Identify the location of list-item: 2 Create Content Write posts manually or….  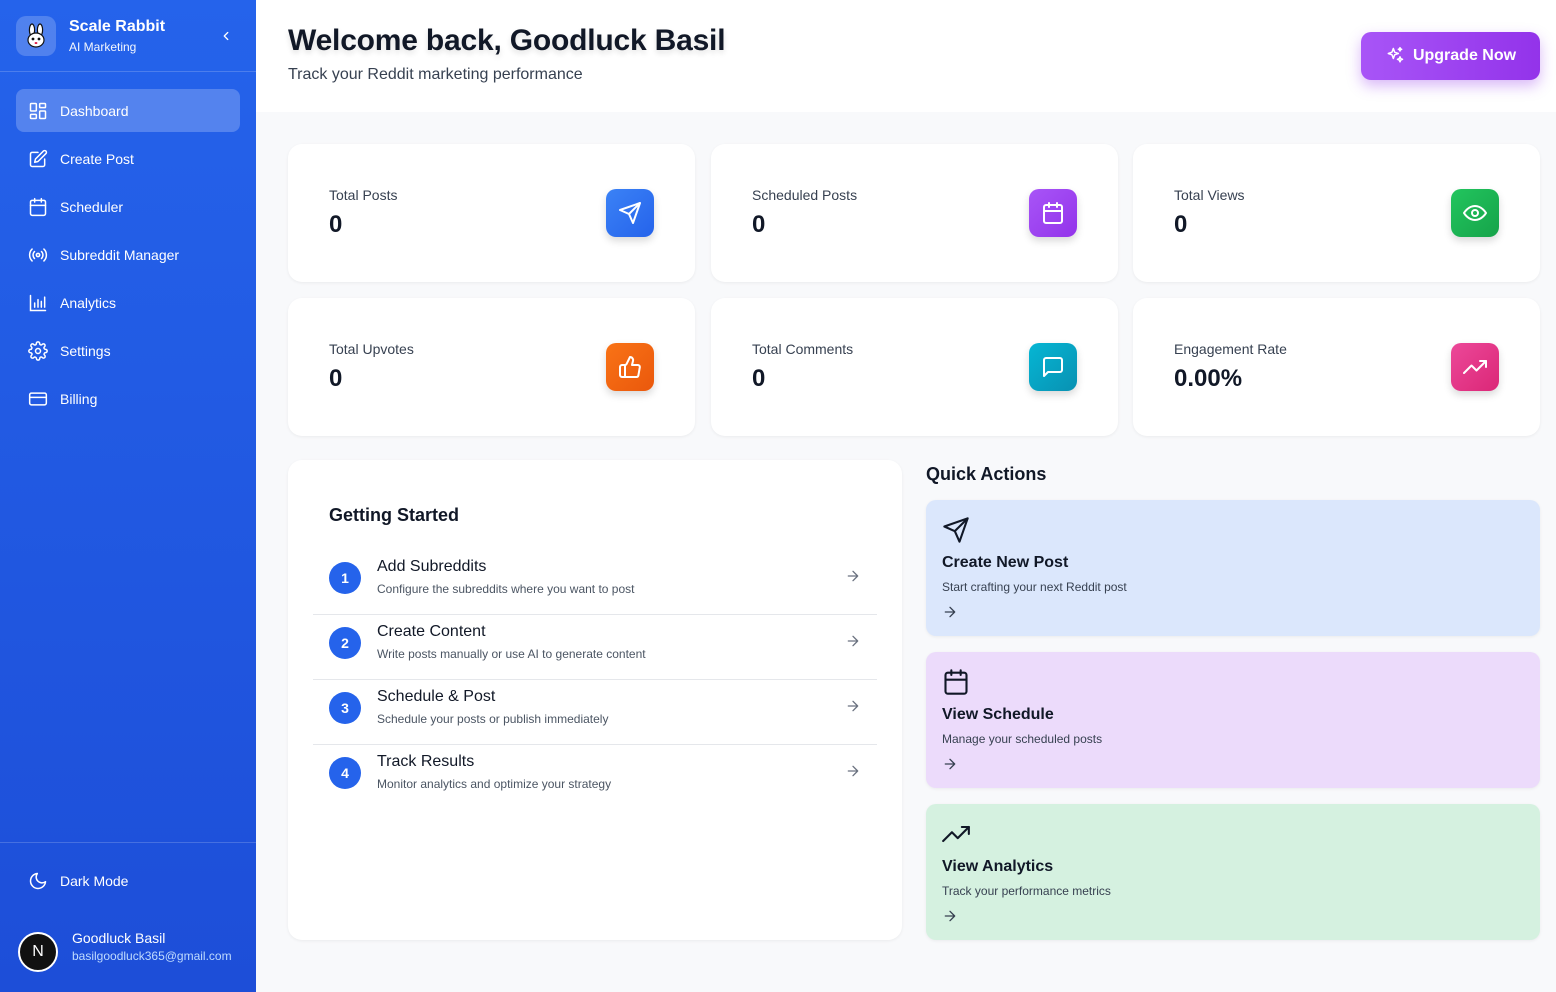
(595, 647).